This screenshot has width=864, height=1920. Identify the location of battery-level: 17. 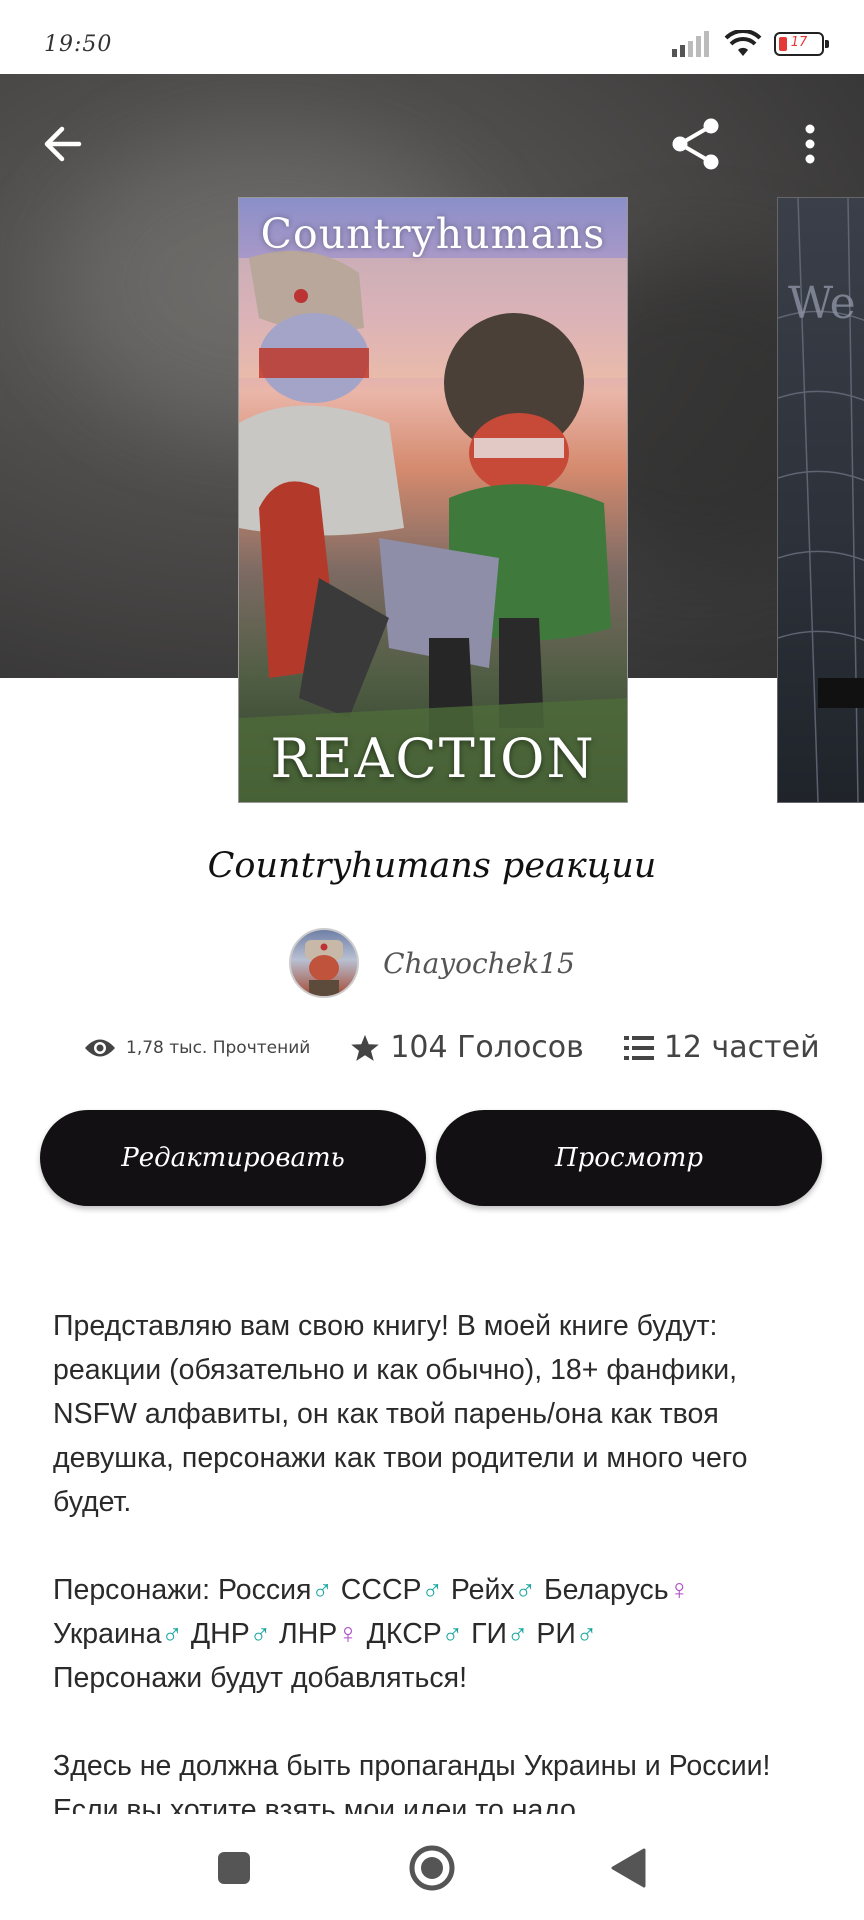
(799, 42).